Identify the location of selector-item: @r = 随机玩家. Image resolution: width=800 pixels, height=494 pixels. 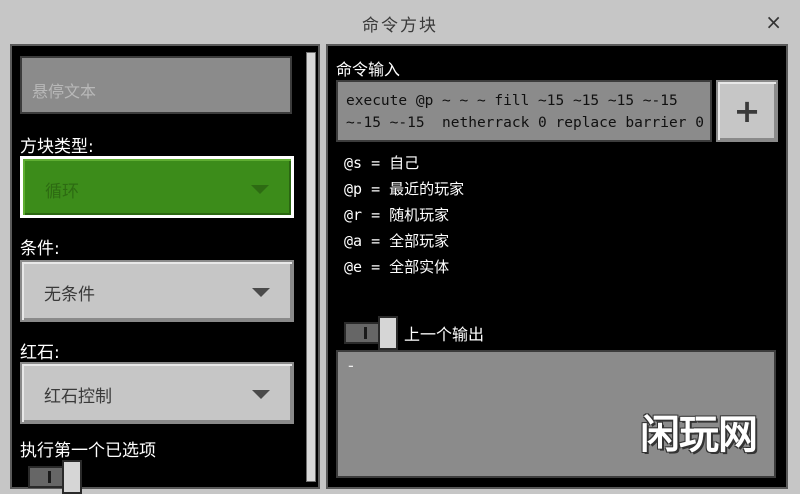
(397, 215).